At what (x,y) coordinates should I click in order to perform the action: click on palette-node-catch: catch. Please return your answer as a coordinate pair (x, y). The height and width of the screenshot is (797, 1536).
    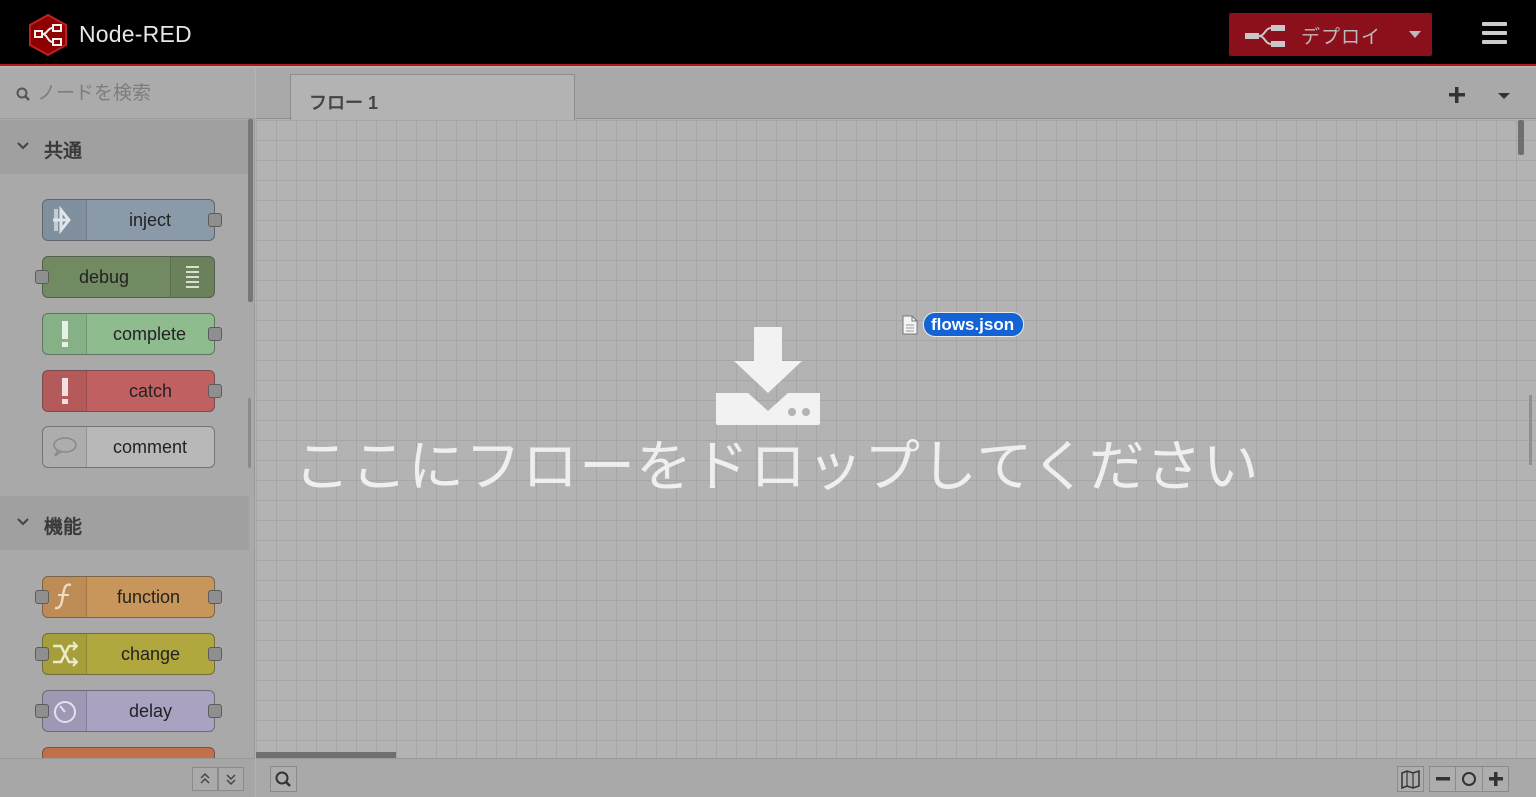
    Looking at the image, I should click on (132, 391).